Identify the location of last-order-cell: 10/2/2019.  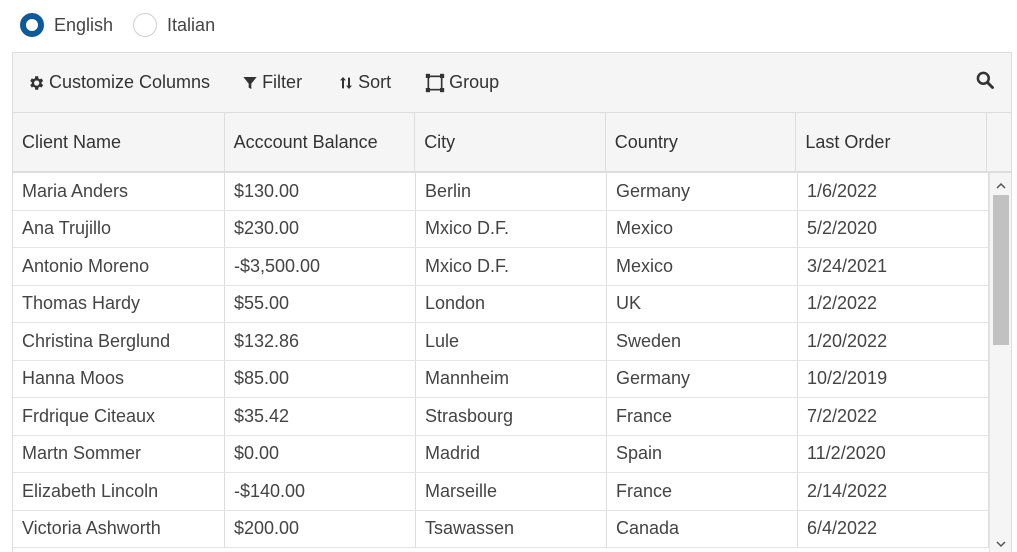
(893, 378).